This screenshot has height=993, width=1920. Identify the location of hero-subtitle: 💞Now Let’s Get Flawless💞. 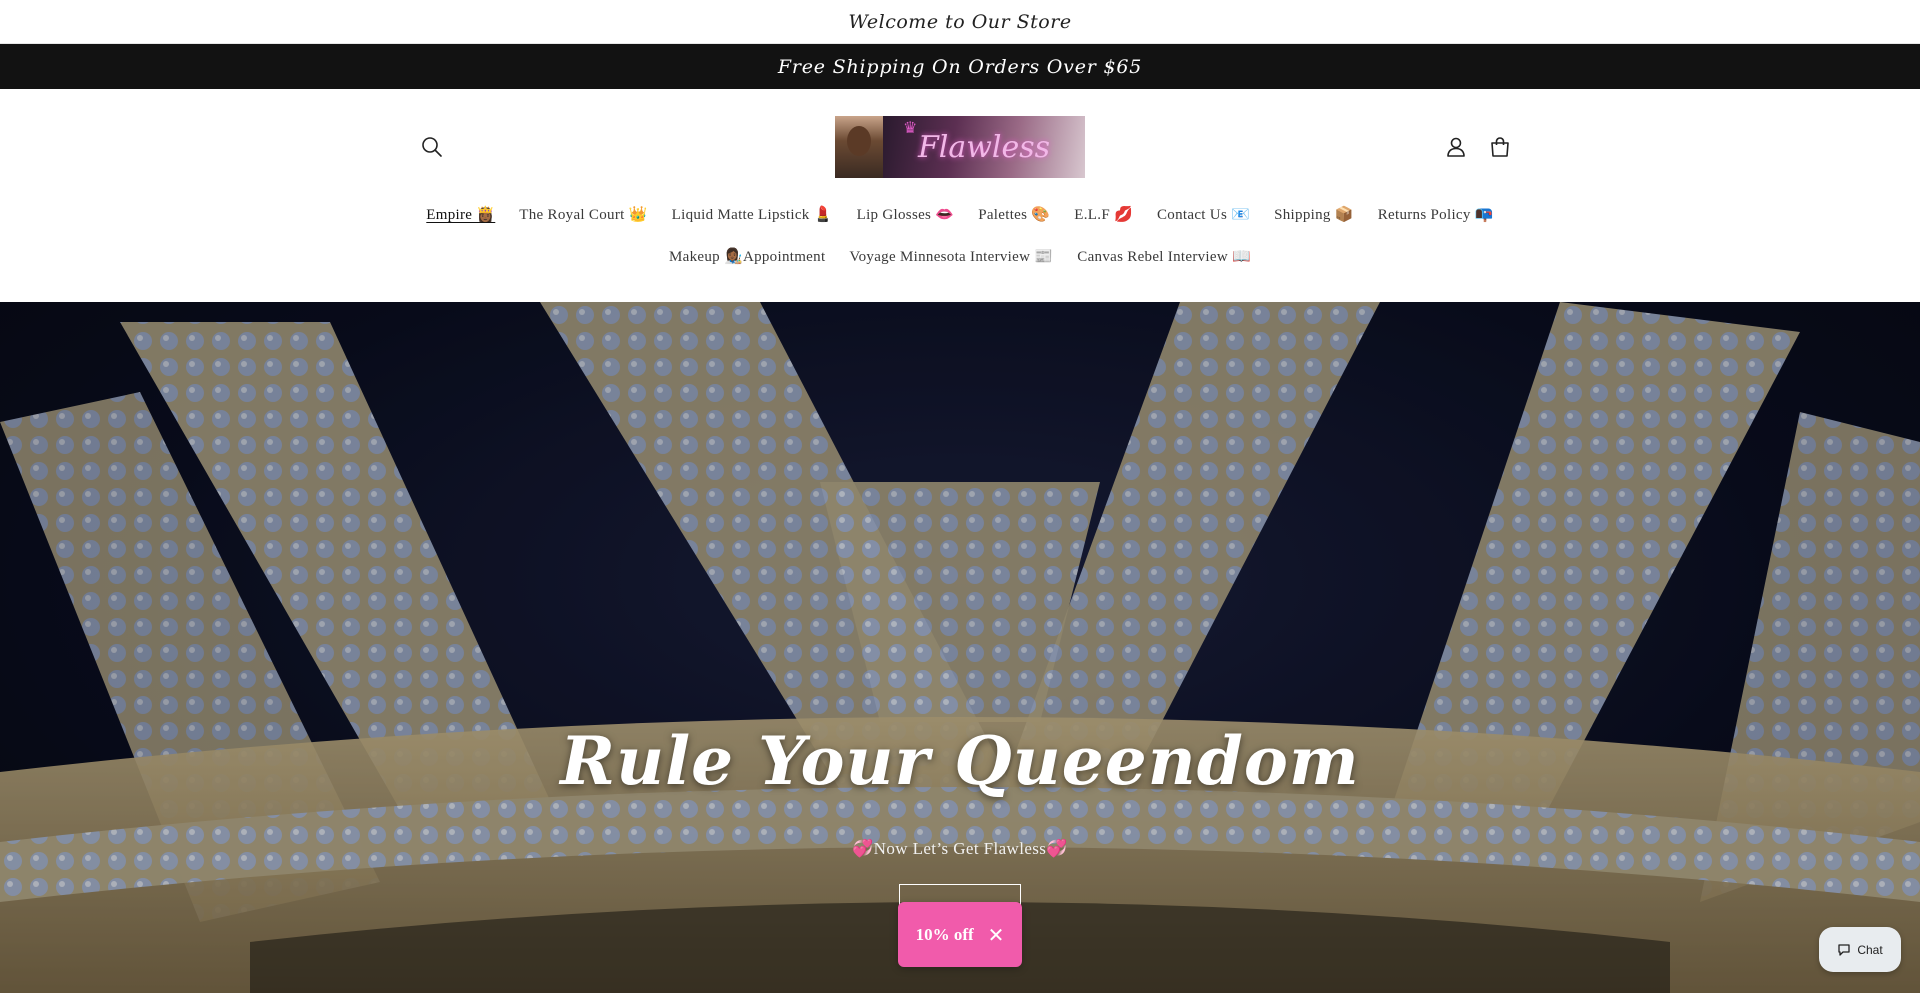
(960, 848).